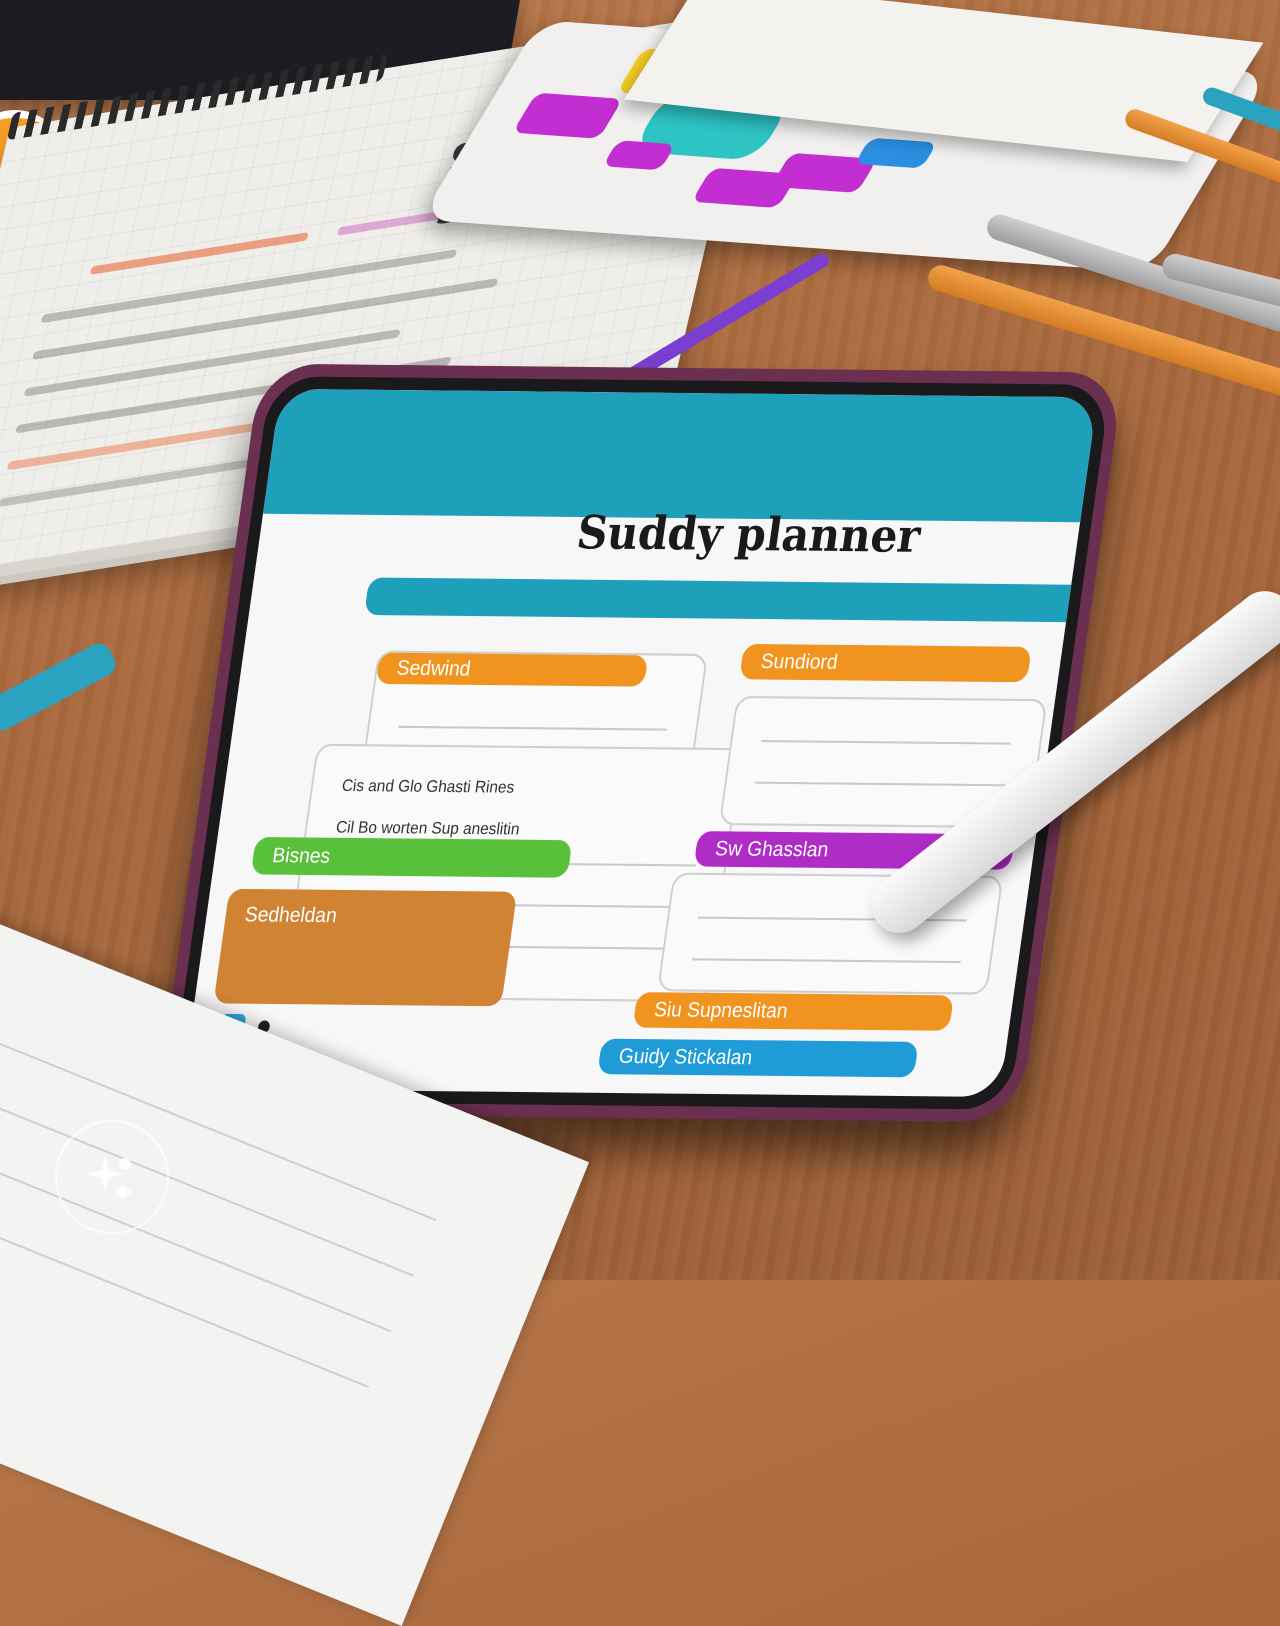 The width and height of the screenshot is (1280, 1626). I want to click on card-header: Sedwind, so click(512, 669).